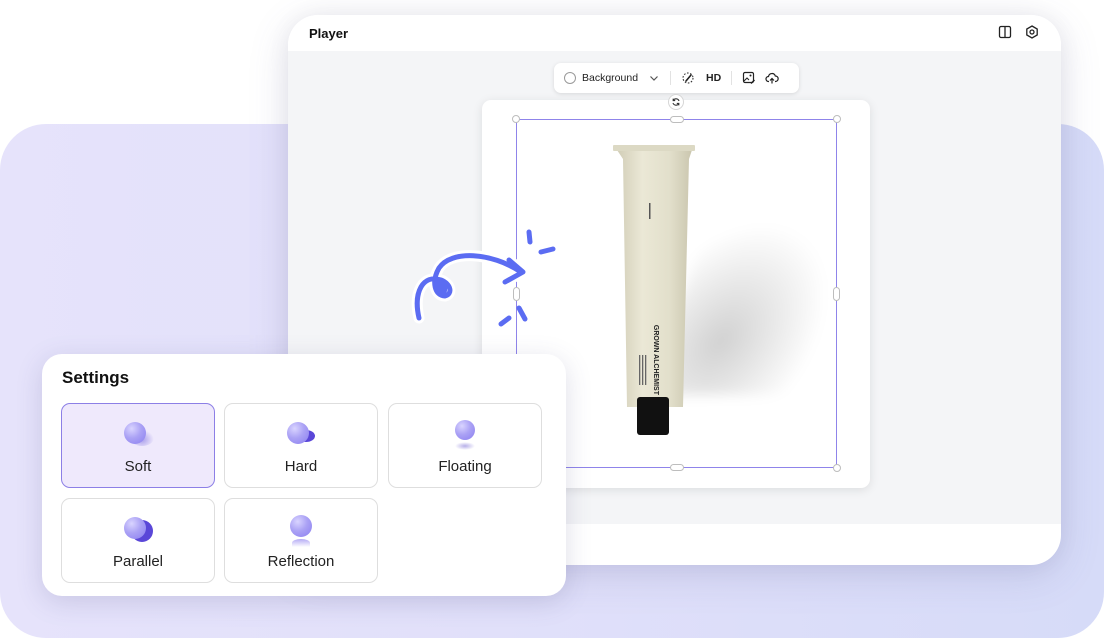 This screenshot has width=1104, height=638. What do you see at coordinates (654, 78) in the screenshot?
I see `chevron-down-icon` at bounding box center [654, 78].